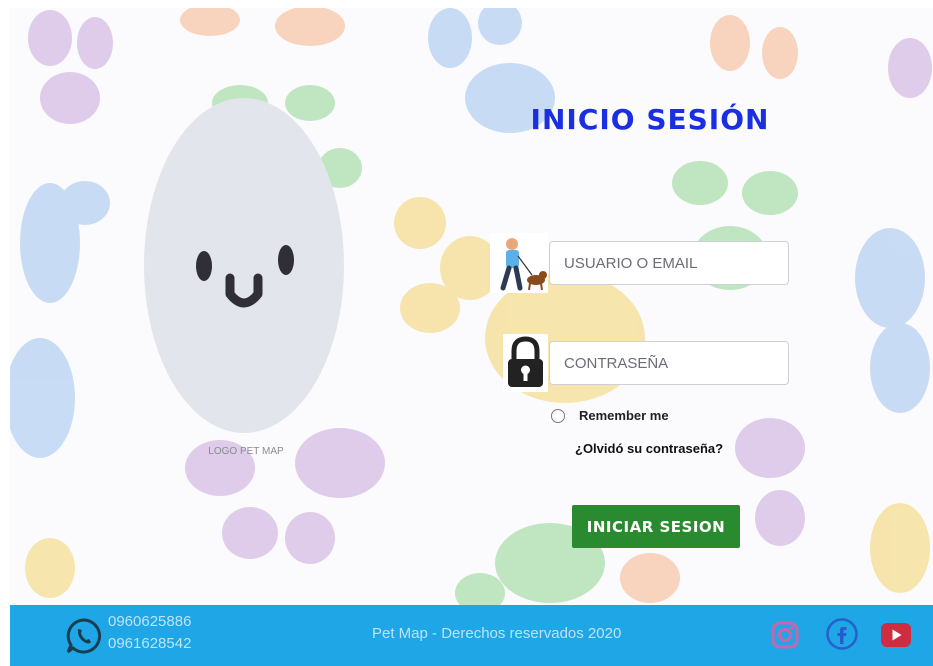  Describe the element at coordinates (842, 634) in the screenshot. I see `facebook-icon` at that location.